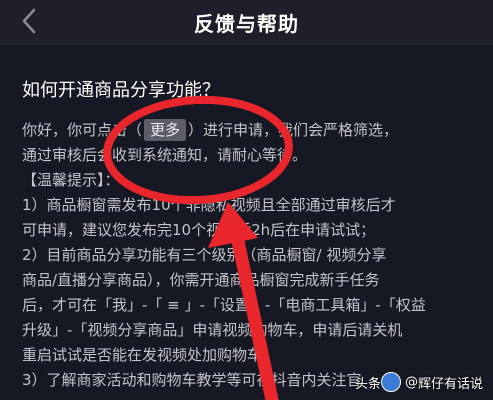 This screenshot has width=493, height=400. Describe the element at coordinates (165, 155) in the screenshot. I see `answer-line-2: 通过审核后会收到系统通知，请耐心等待。` at that location.